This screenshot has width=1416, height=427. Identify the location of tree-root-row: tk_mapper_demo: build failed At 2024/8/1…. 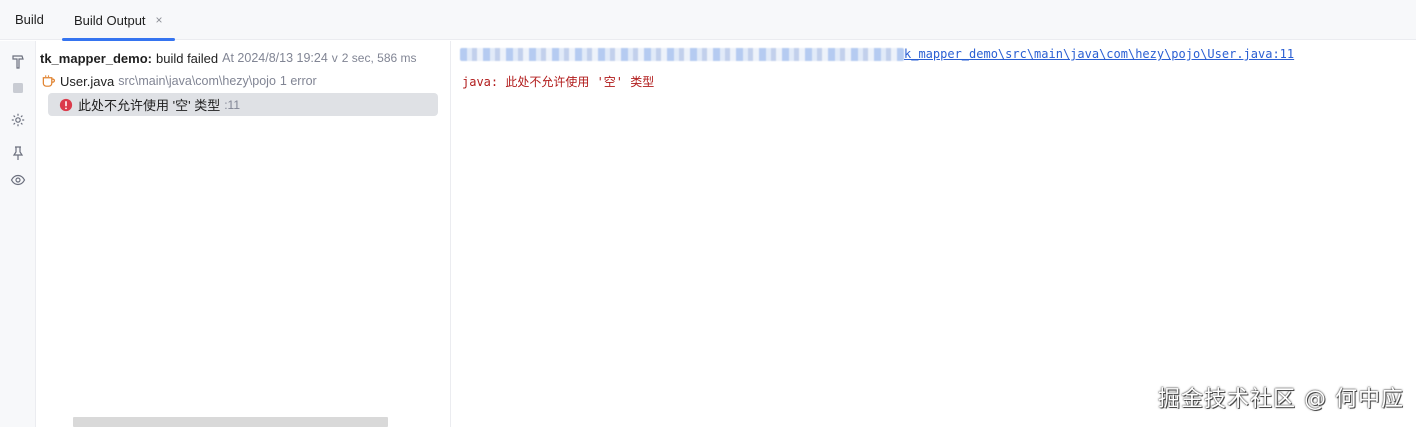
(228, 58).